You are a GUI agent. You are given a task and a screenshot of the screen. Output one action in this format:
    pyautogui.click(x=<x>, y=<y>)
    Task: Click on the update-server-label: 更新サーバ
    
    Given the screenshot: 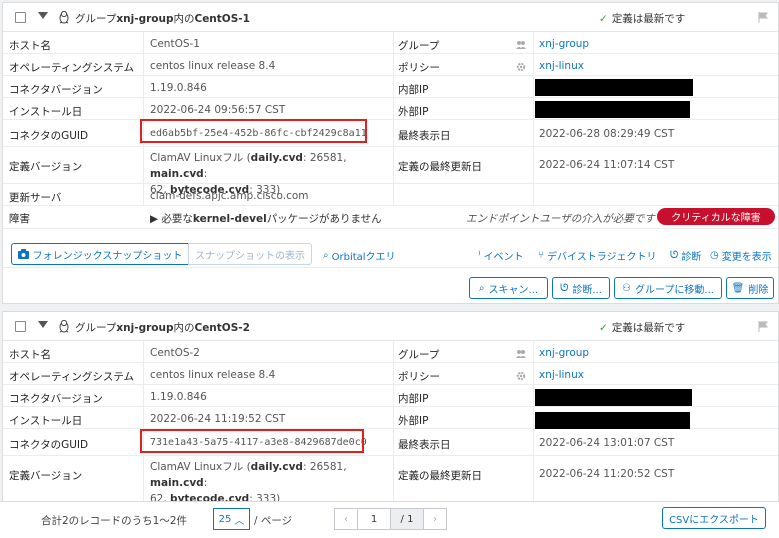 What is the action you would take?
    pyautogui.click(x=35, y=198)
    